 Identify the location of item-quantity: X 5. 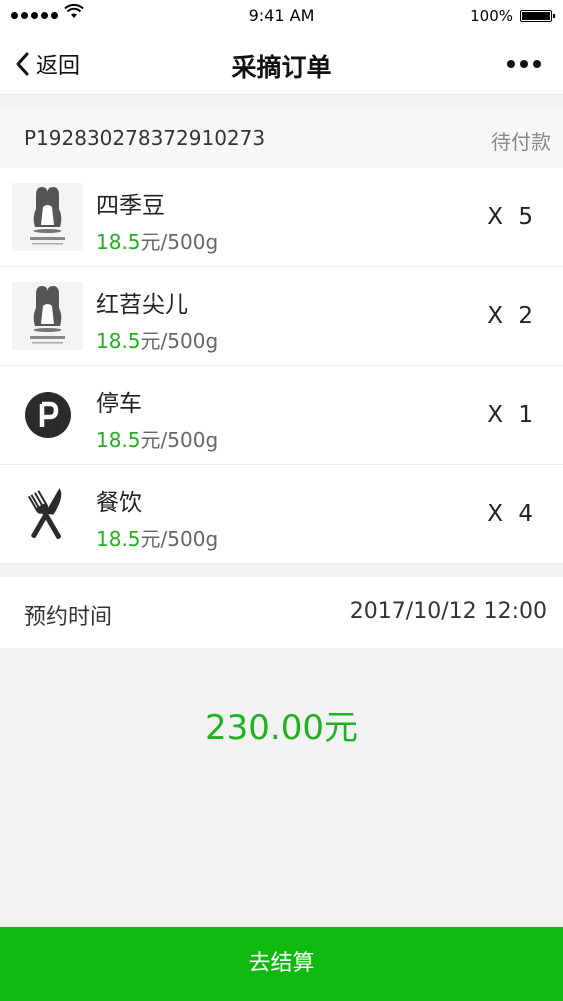
(512, 217).